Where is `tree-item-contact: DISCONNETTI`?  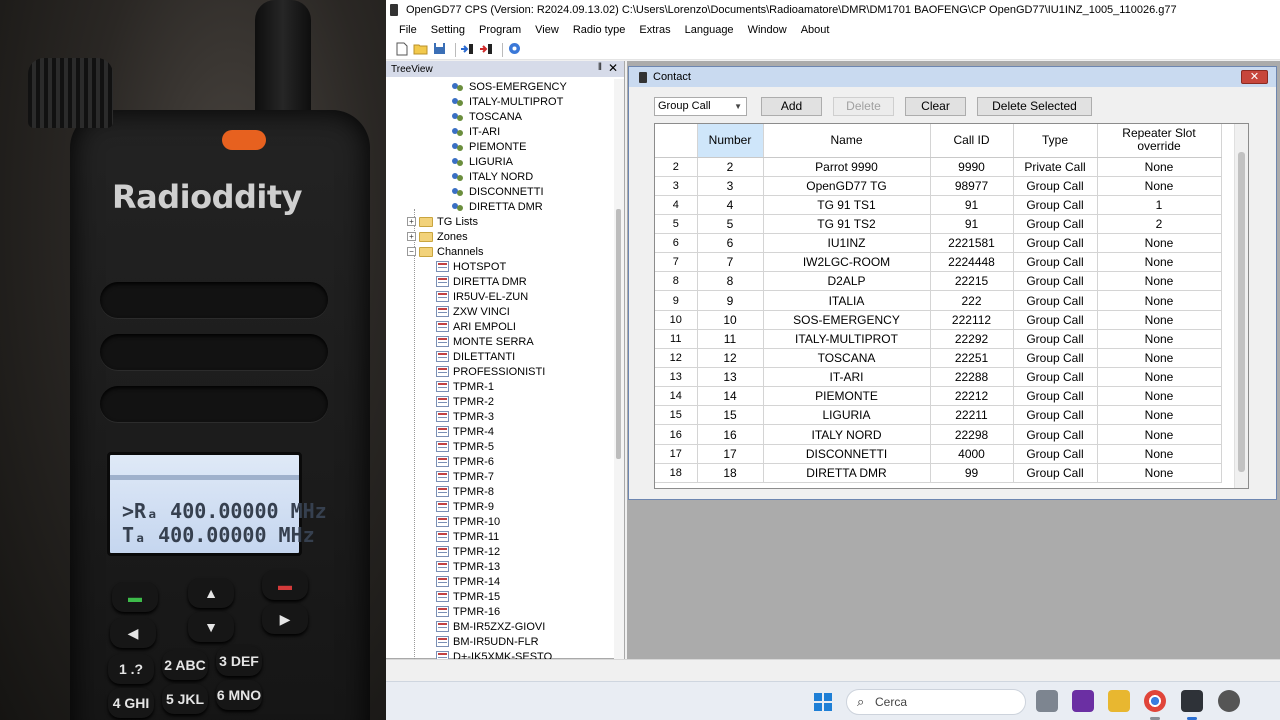 tree-item-contact: DISCONNETTI is located at coordinates (498, 191).